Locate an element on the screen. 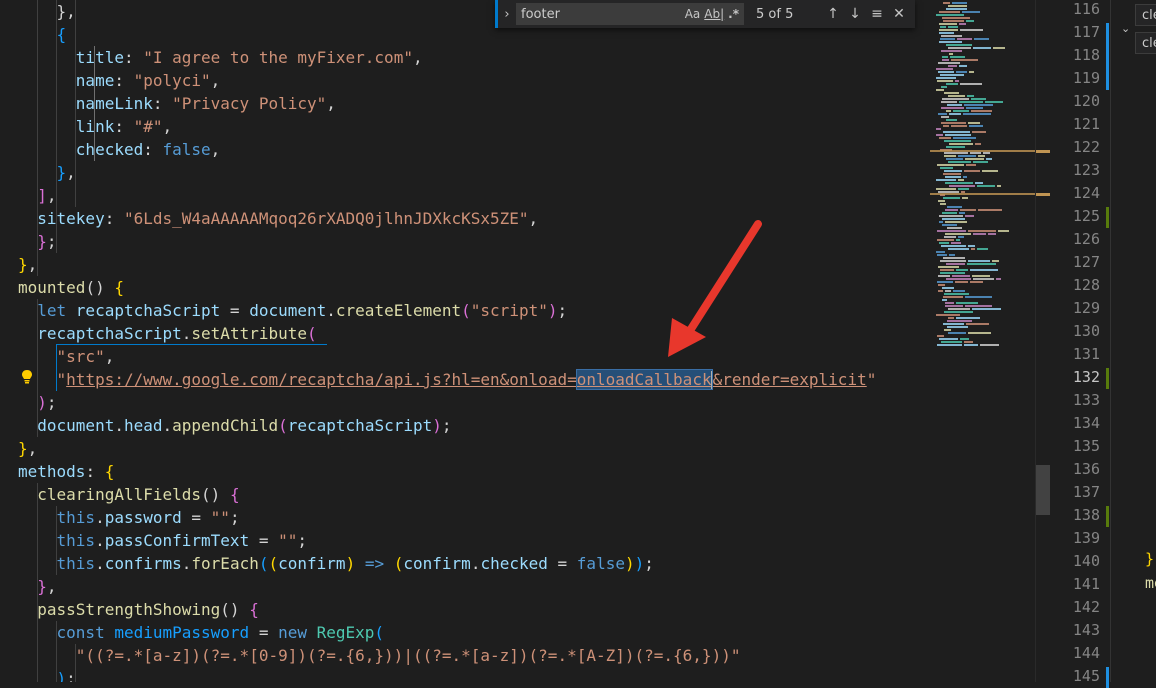 This screenshot has height=688, width=1156. git-change-marker is located at coordinates (1107, 677).